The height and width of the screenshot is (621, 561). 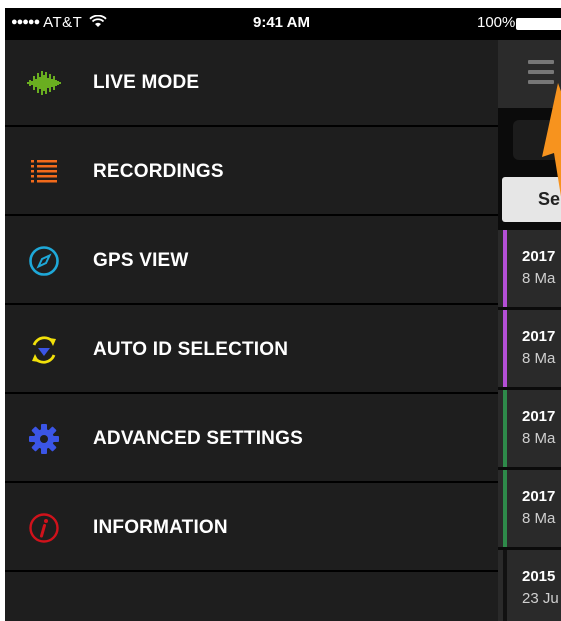 What do you see at coordinates (496, 22) in the screenshot?
I see `battery-percent: 100%` at bounding box center [496, 22].